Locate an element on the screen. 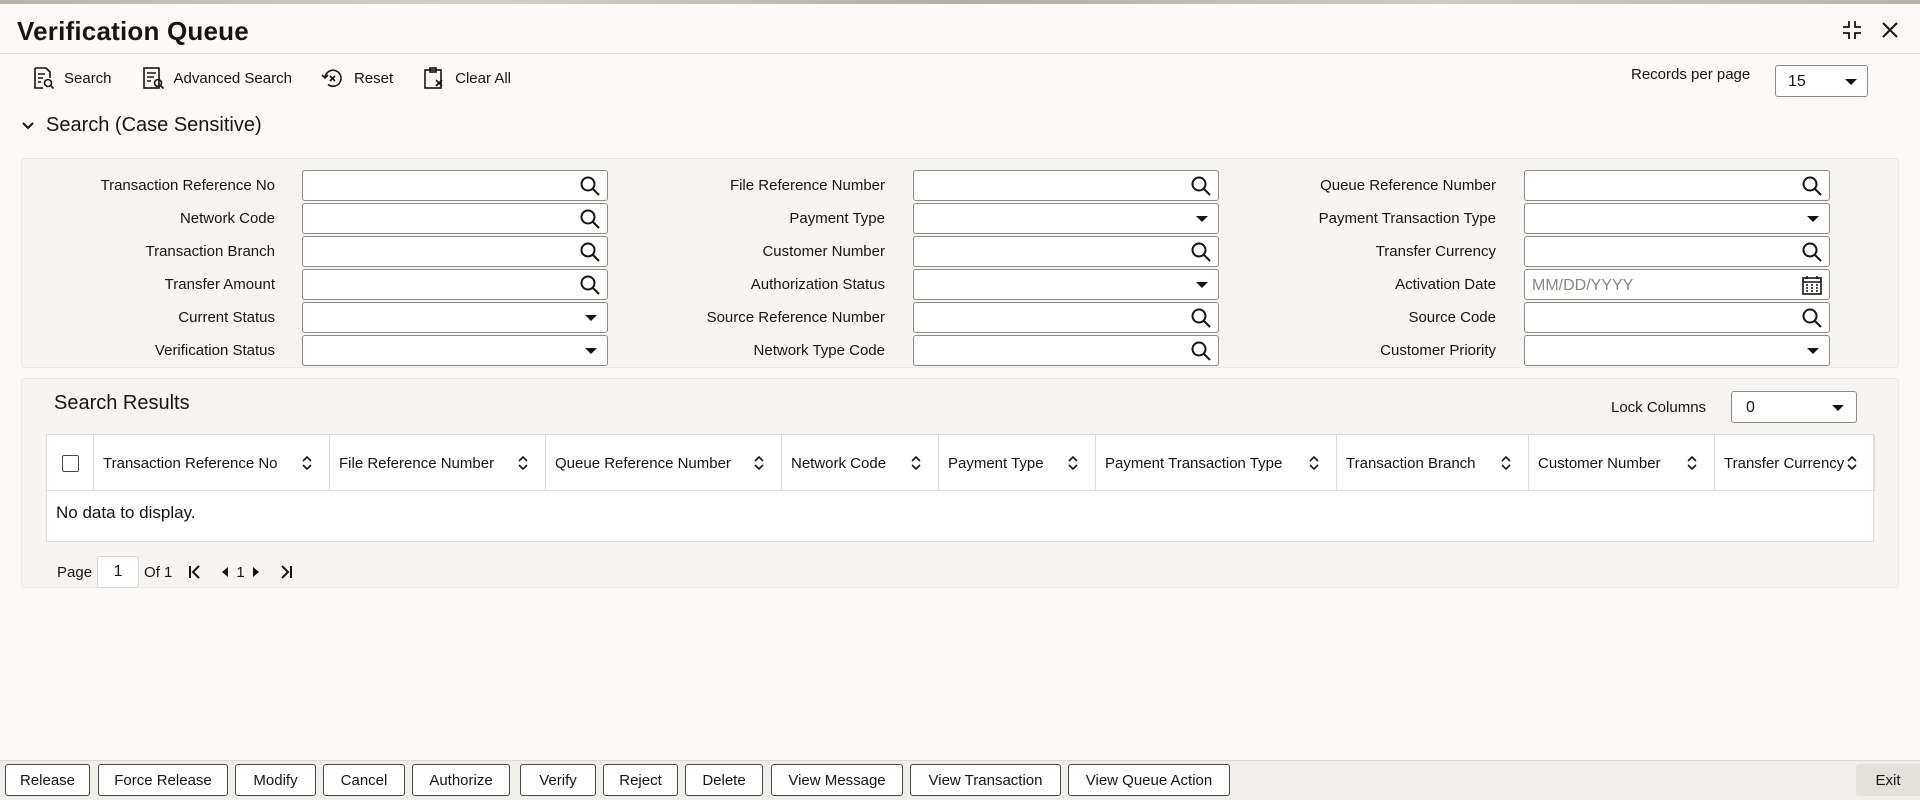  queue-reference-number-label: Queue Reference Number is located at coordinates (1408, 185).